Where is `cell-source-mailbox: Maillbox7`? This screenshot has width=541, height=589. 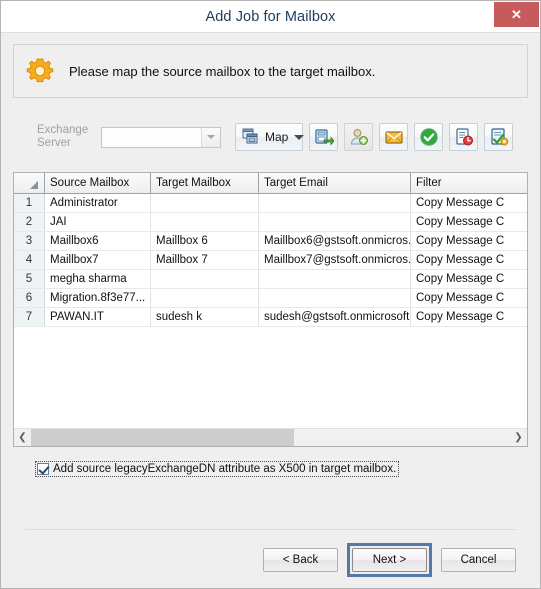 cell-source-mailbox: Maillbox7 is located at coordinates (97, 260).